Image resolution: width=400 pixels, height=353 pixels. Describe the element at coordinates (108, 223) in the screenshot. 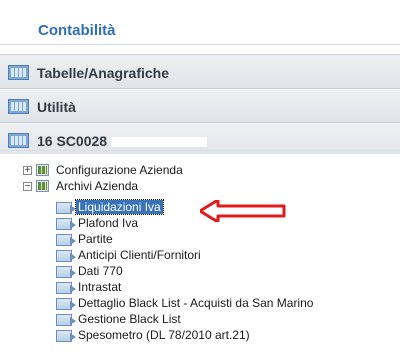

I see `tree-item-label: Plafond Iva` at that location.